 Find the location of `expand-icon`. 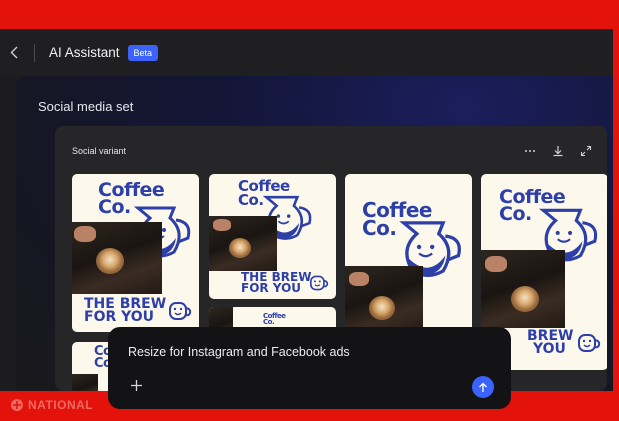

expand-icon is located at coordinates (586, 151).